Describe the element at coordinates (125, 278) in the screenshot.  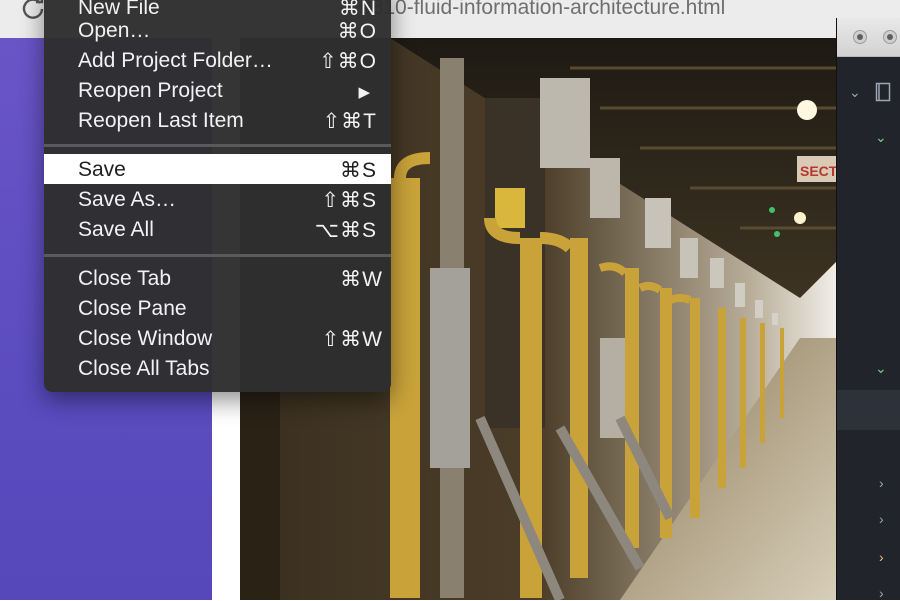
I see `menu-item-label: Close Tab` at that location.